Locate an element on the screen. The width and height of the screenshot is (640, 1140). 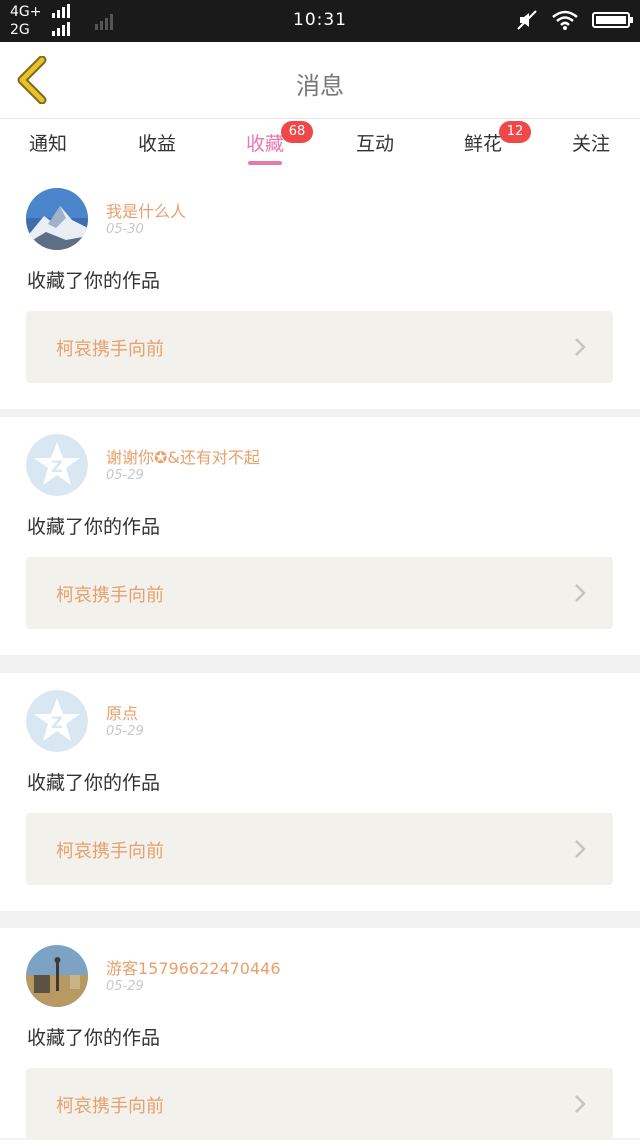
username: 游客15796622470446 is located at coordinates (193, 967).